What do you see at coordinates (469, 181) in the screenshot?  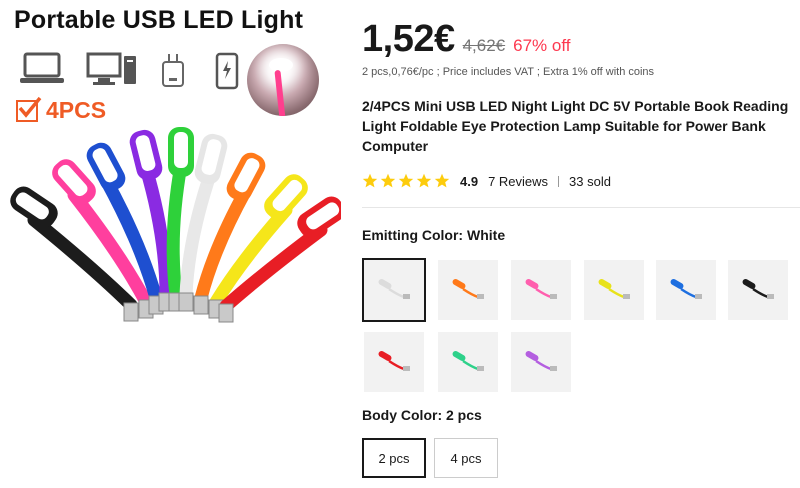 I see `rating-score: 4.9` at bounding box center [469, 181].